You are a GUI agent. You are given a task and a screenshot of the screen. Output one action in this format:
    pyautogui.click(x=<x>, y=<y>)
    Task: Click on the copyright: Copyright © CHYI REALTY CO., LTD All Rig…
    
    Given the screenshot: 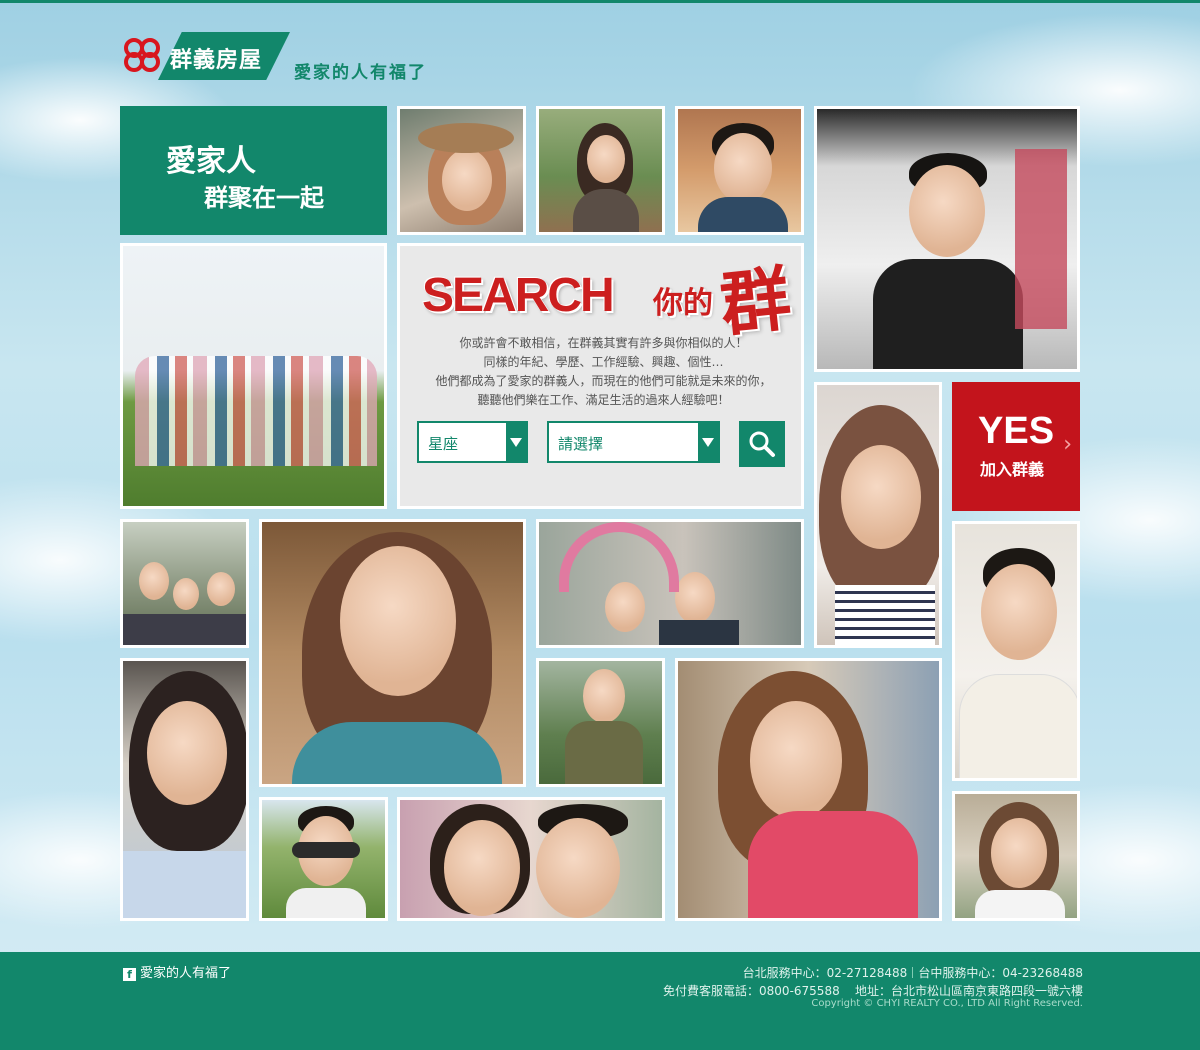 What is the action you would take?
    pyautogui.click(x=947, y=1003)
    